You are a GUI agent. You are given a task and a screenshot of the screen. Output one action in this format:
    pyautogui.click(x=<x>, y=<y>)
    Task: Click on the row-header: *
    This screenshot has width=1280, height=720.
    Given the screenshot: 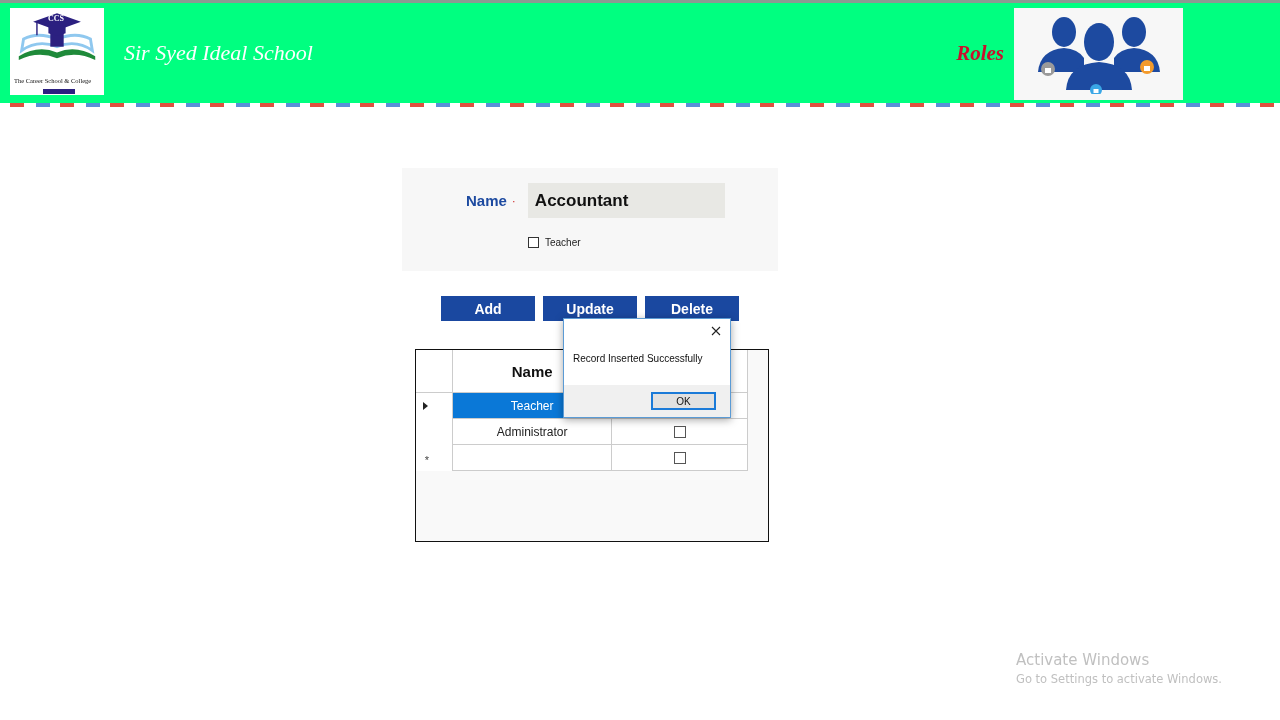 What is the action you would take?
    pyautogui.click(x=434, y=458)
    